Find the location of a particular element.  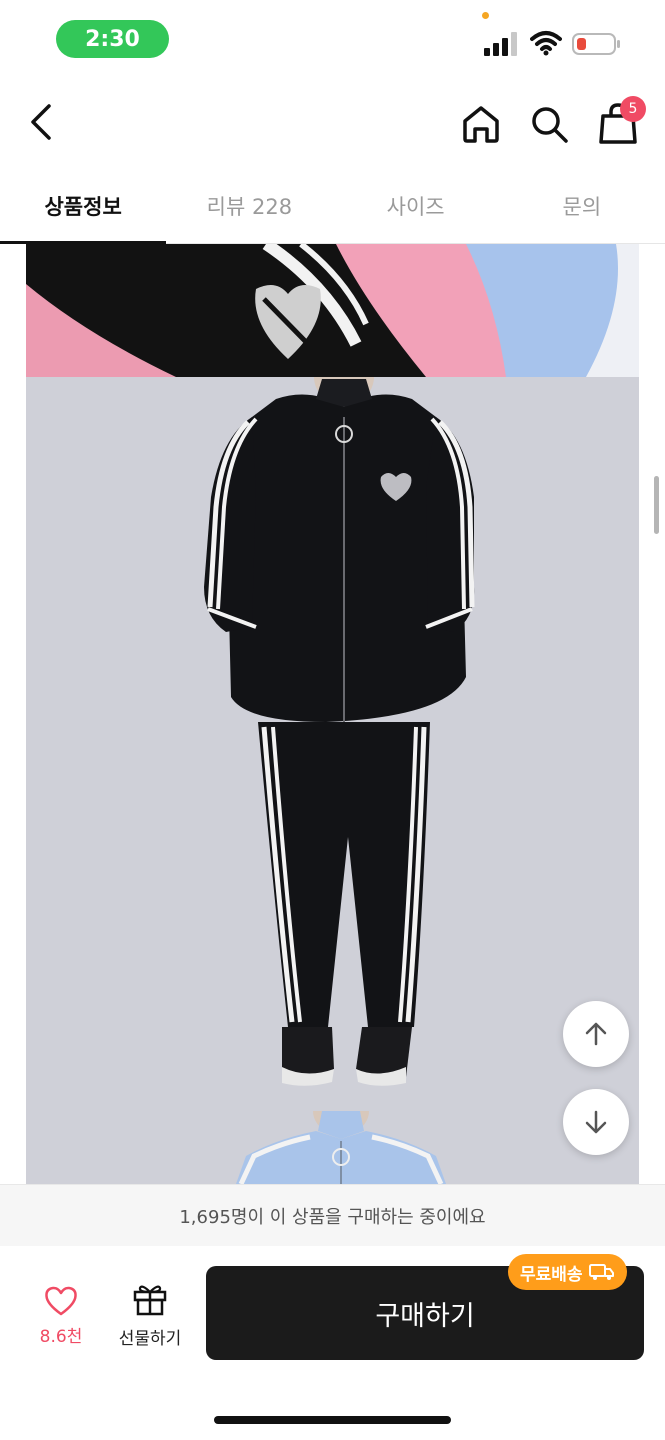

delivery-truck-icon is located at coordinates (601, 1272).